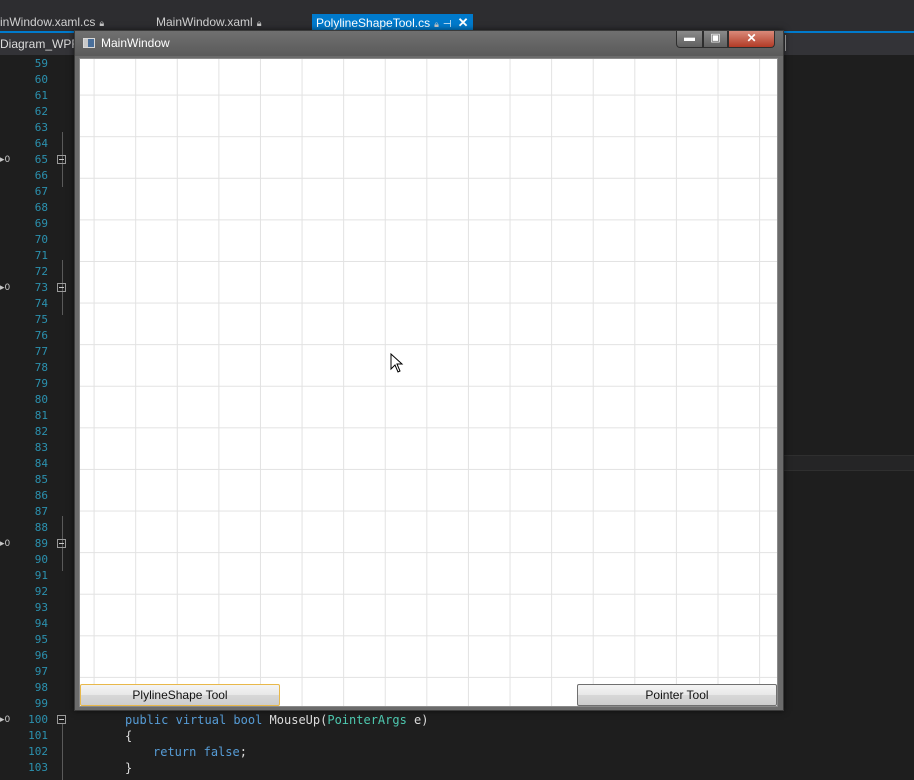 This screenshot has width=914, height=780. Describe the element at coordinates (41, 239) in the screenshot. I see `line-number: 70` at that location.